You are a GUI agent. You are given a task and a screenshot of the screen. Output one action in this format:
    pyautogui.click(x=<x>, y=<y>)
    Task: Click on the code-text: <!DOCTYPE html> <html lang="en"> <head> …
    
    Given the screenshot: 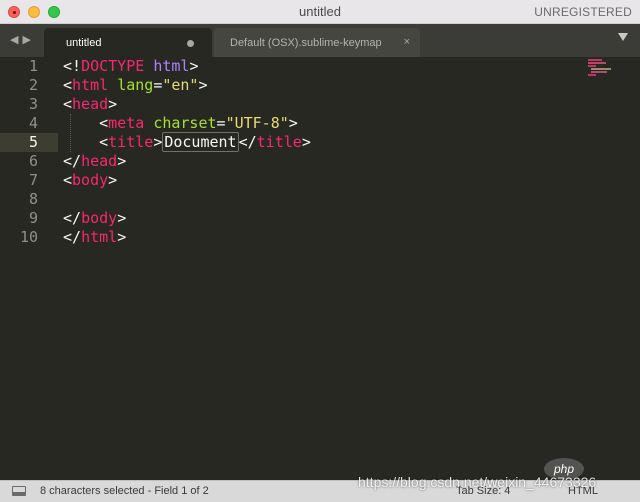 What is the action you would take?
    pyautogui.click(x=187, y=152)
    